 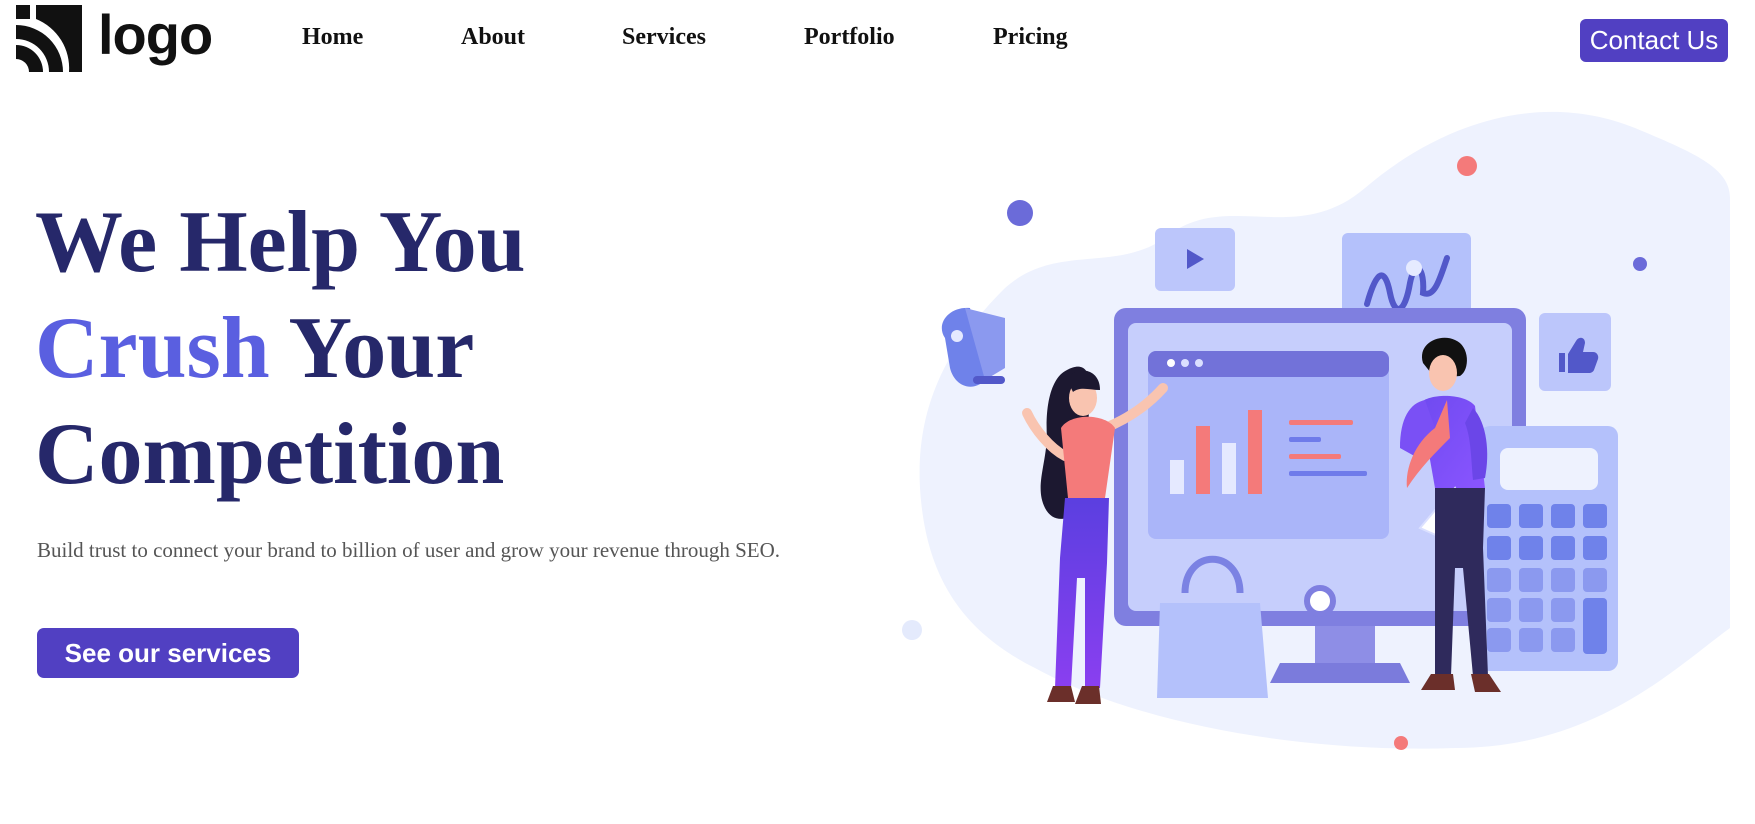 What do you see at coordinates (1195, 259) in the screenshot?
I see `video-card` at bounding box center [1195, 259].